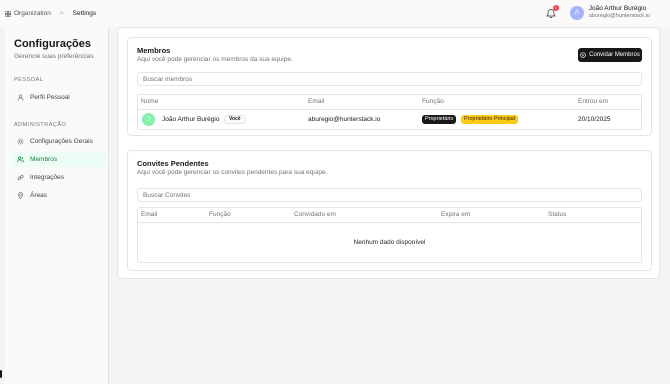 This screenshot has width=670, height=384. What do you see at coordinates (235, 119) in the screenshot?
I see `you-badge: Você` at bounding box center [235, 119].